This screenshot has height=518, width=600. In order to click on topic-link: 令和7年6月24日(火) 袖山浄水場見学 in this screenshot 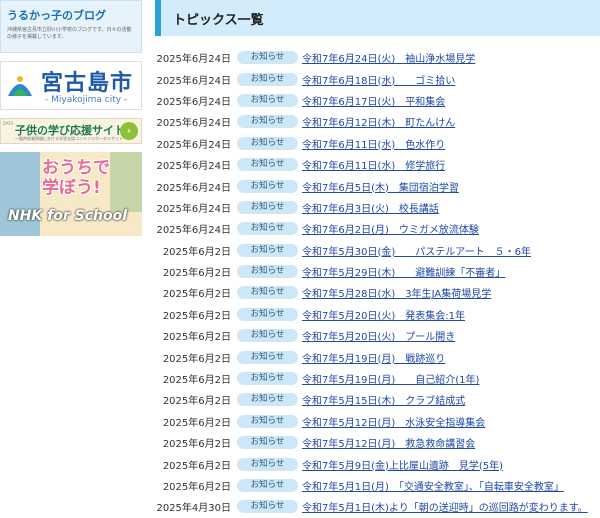, I will do `click(388, 57)`.